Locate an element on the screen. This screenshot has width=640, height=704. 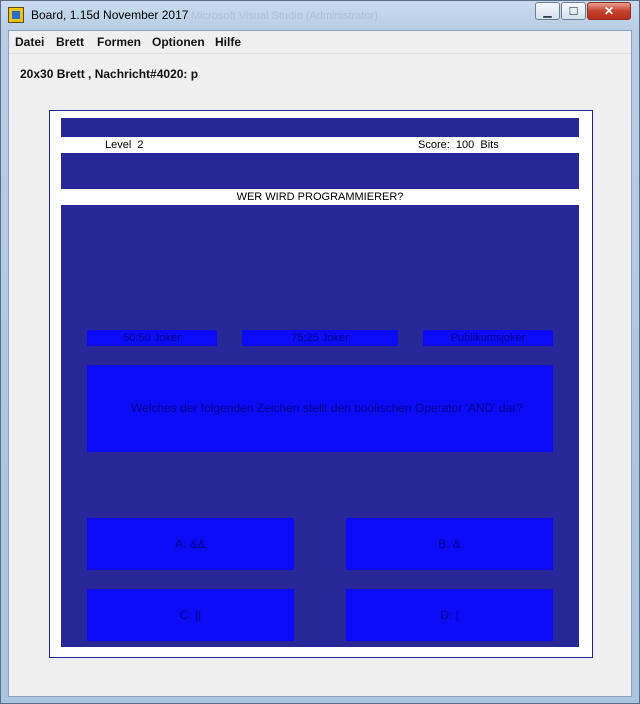
joker-50-50-button: 50:50 Joker is located at coordinates (152, 338).